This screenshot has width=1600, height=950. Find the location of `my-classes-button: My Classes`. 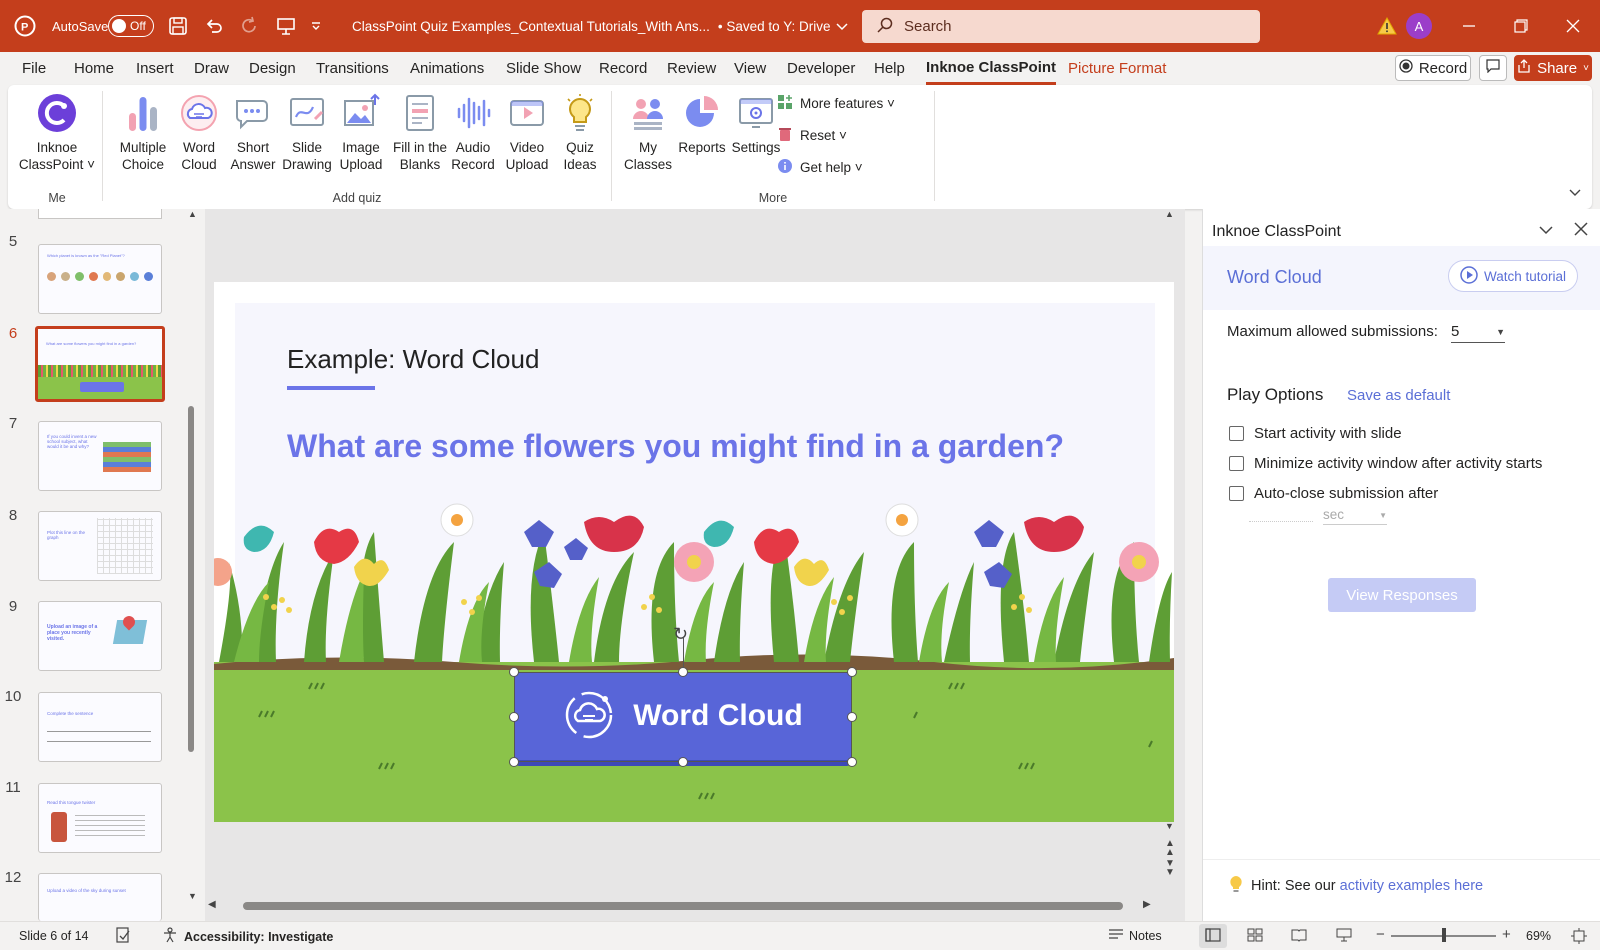

my-classes-button: My Classes is located at coordinates (648, 133).